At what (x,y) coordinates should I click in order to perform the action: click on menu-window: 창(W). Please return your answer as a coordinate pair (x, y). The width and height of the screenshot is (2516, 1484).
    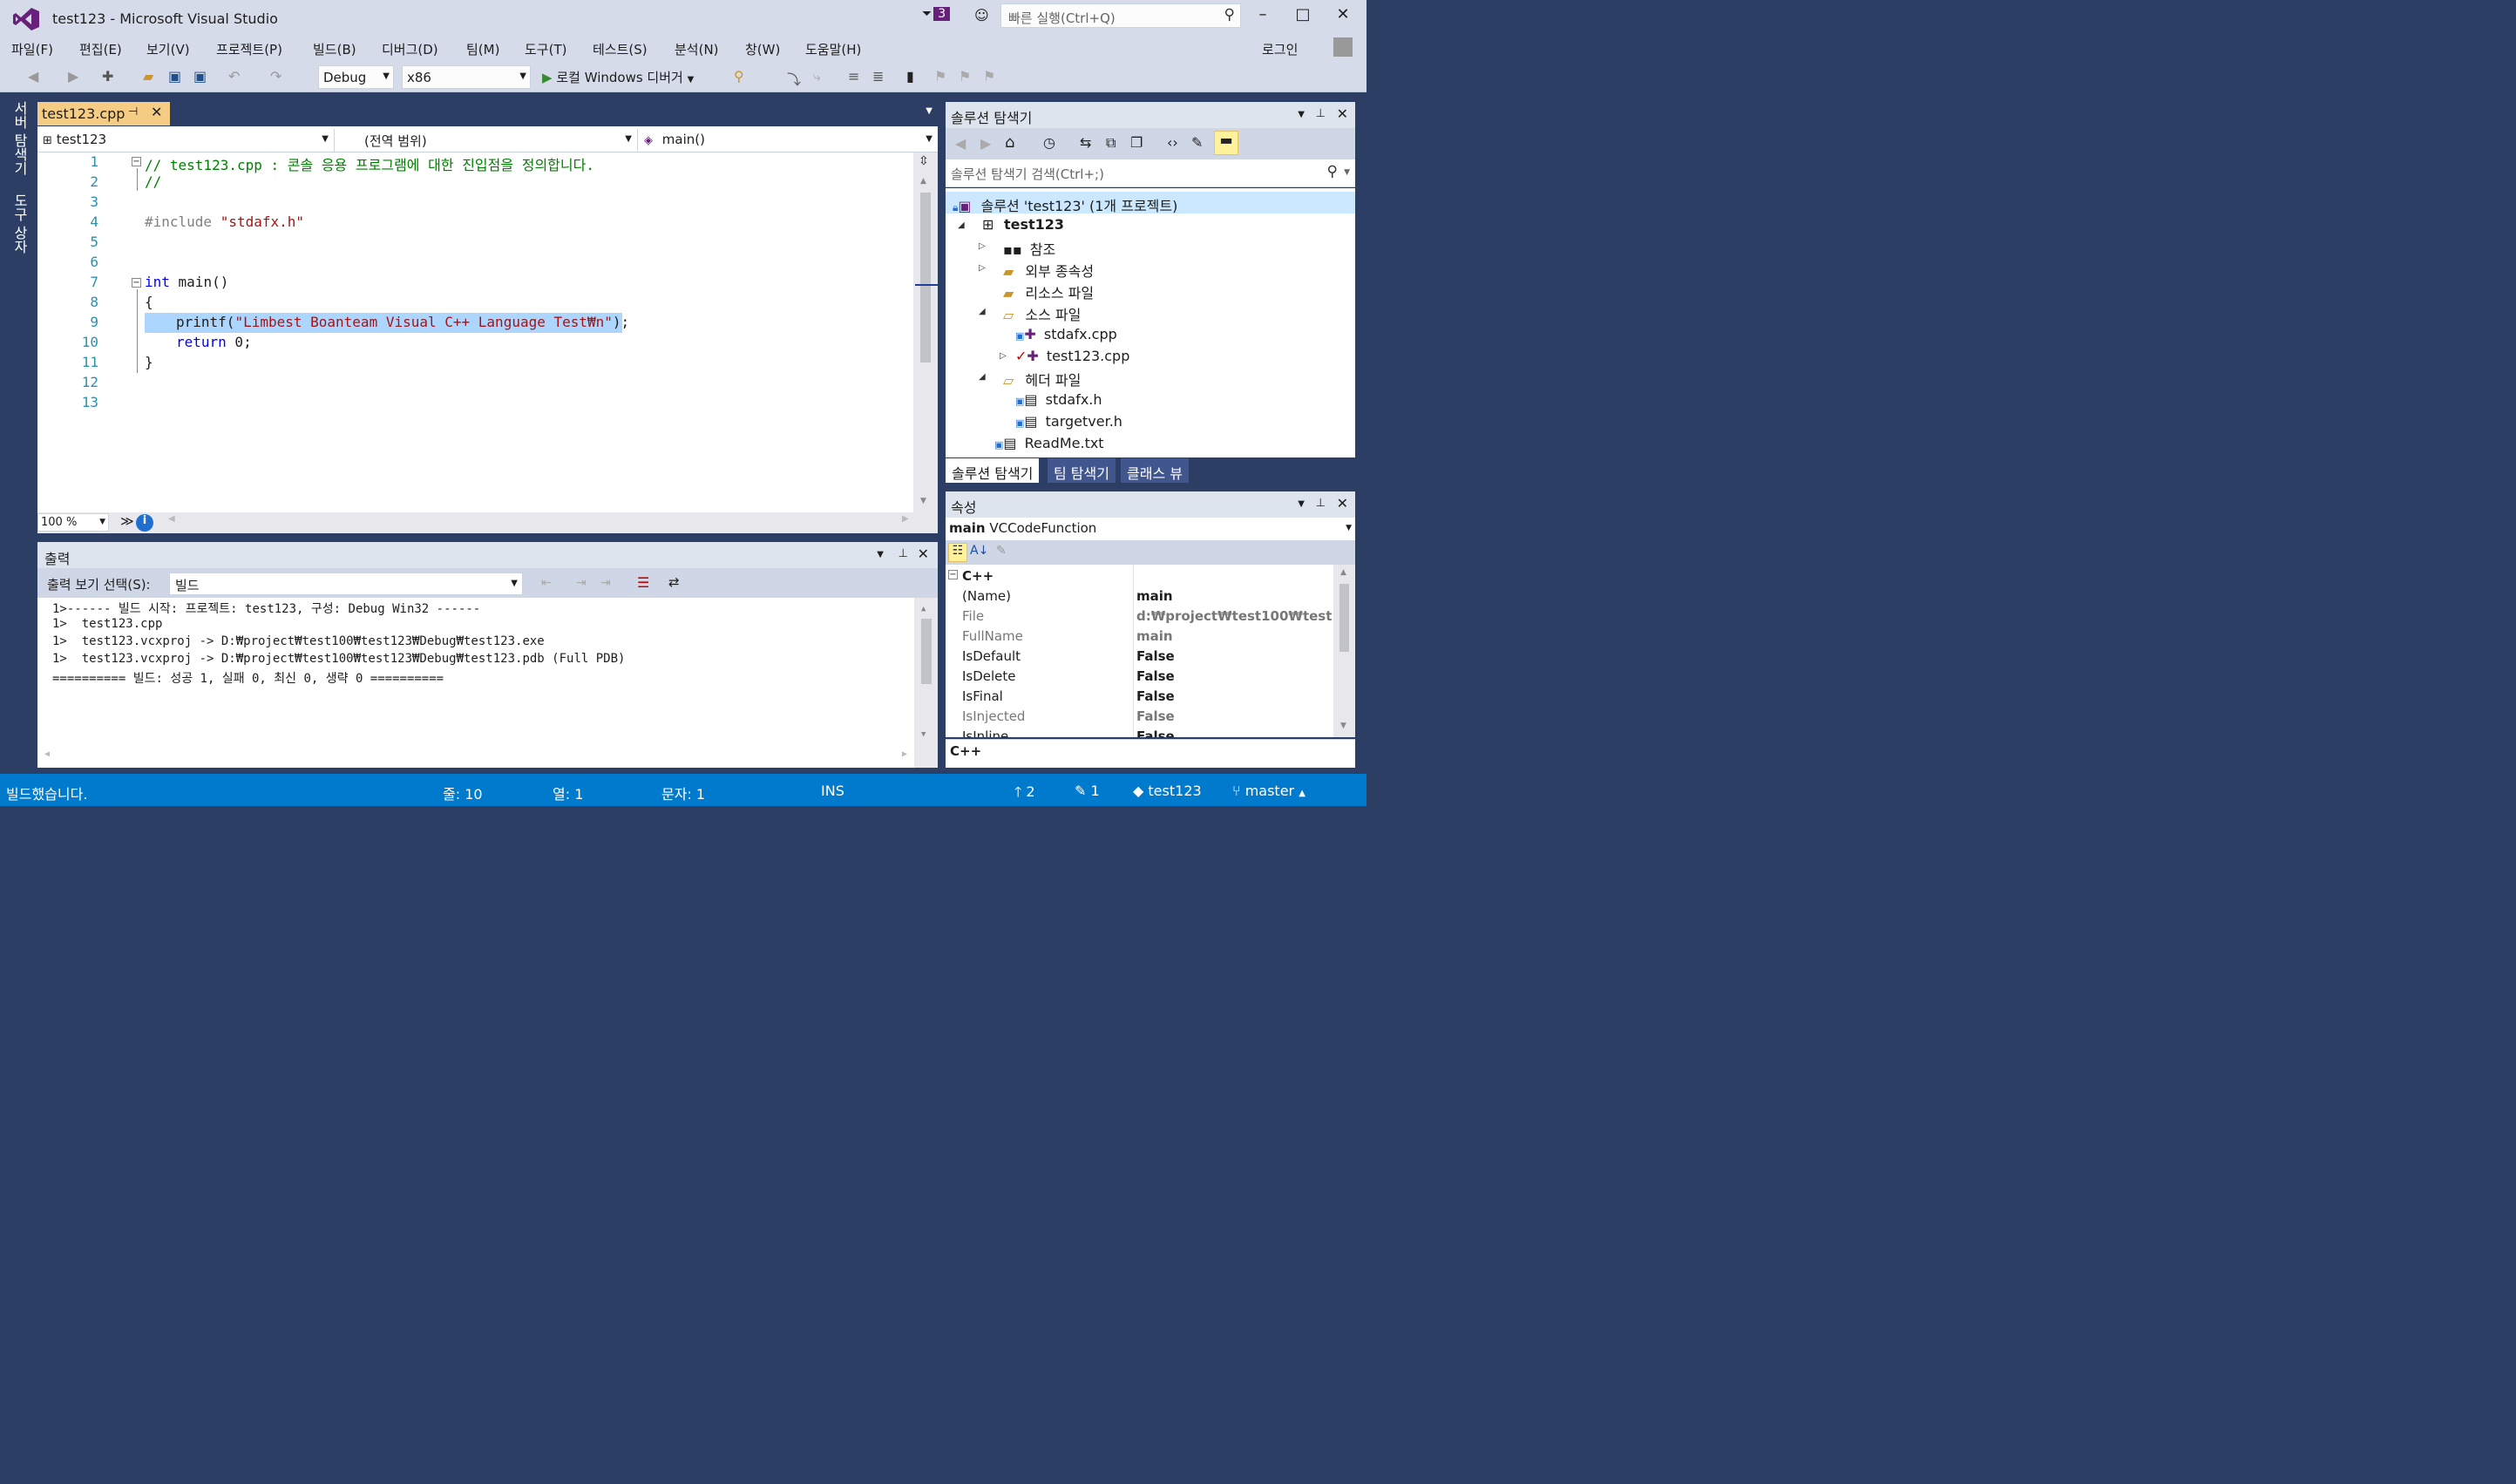
    Looking at the image, I should click on (762, 49).